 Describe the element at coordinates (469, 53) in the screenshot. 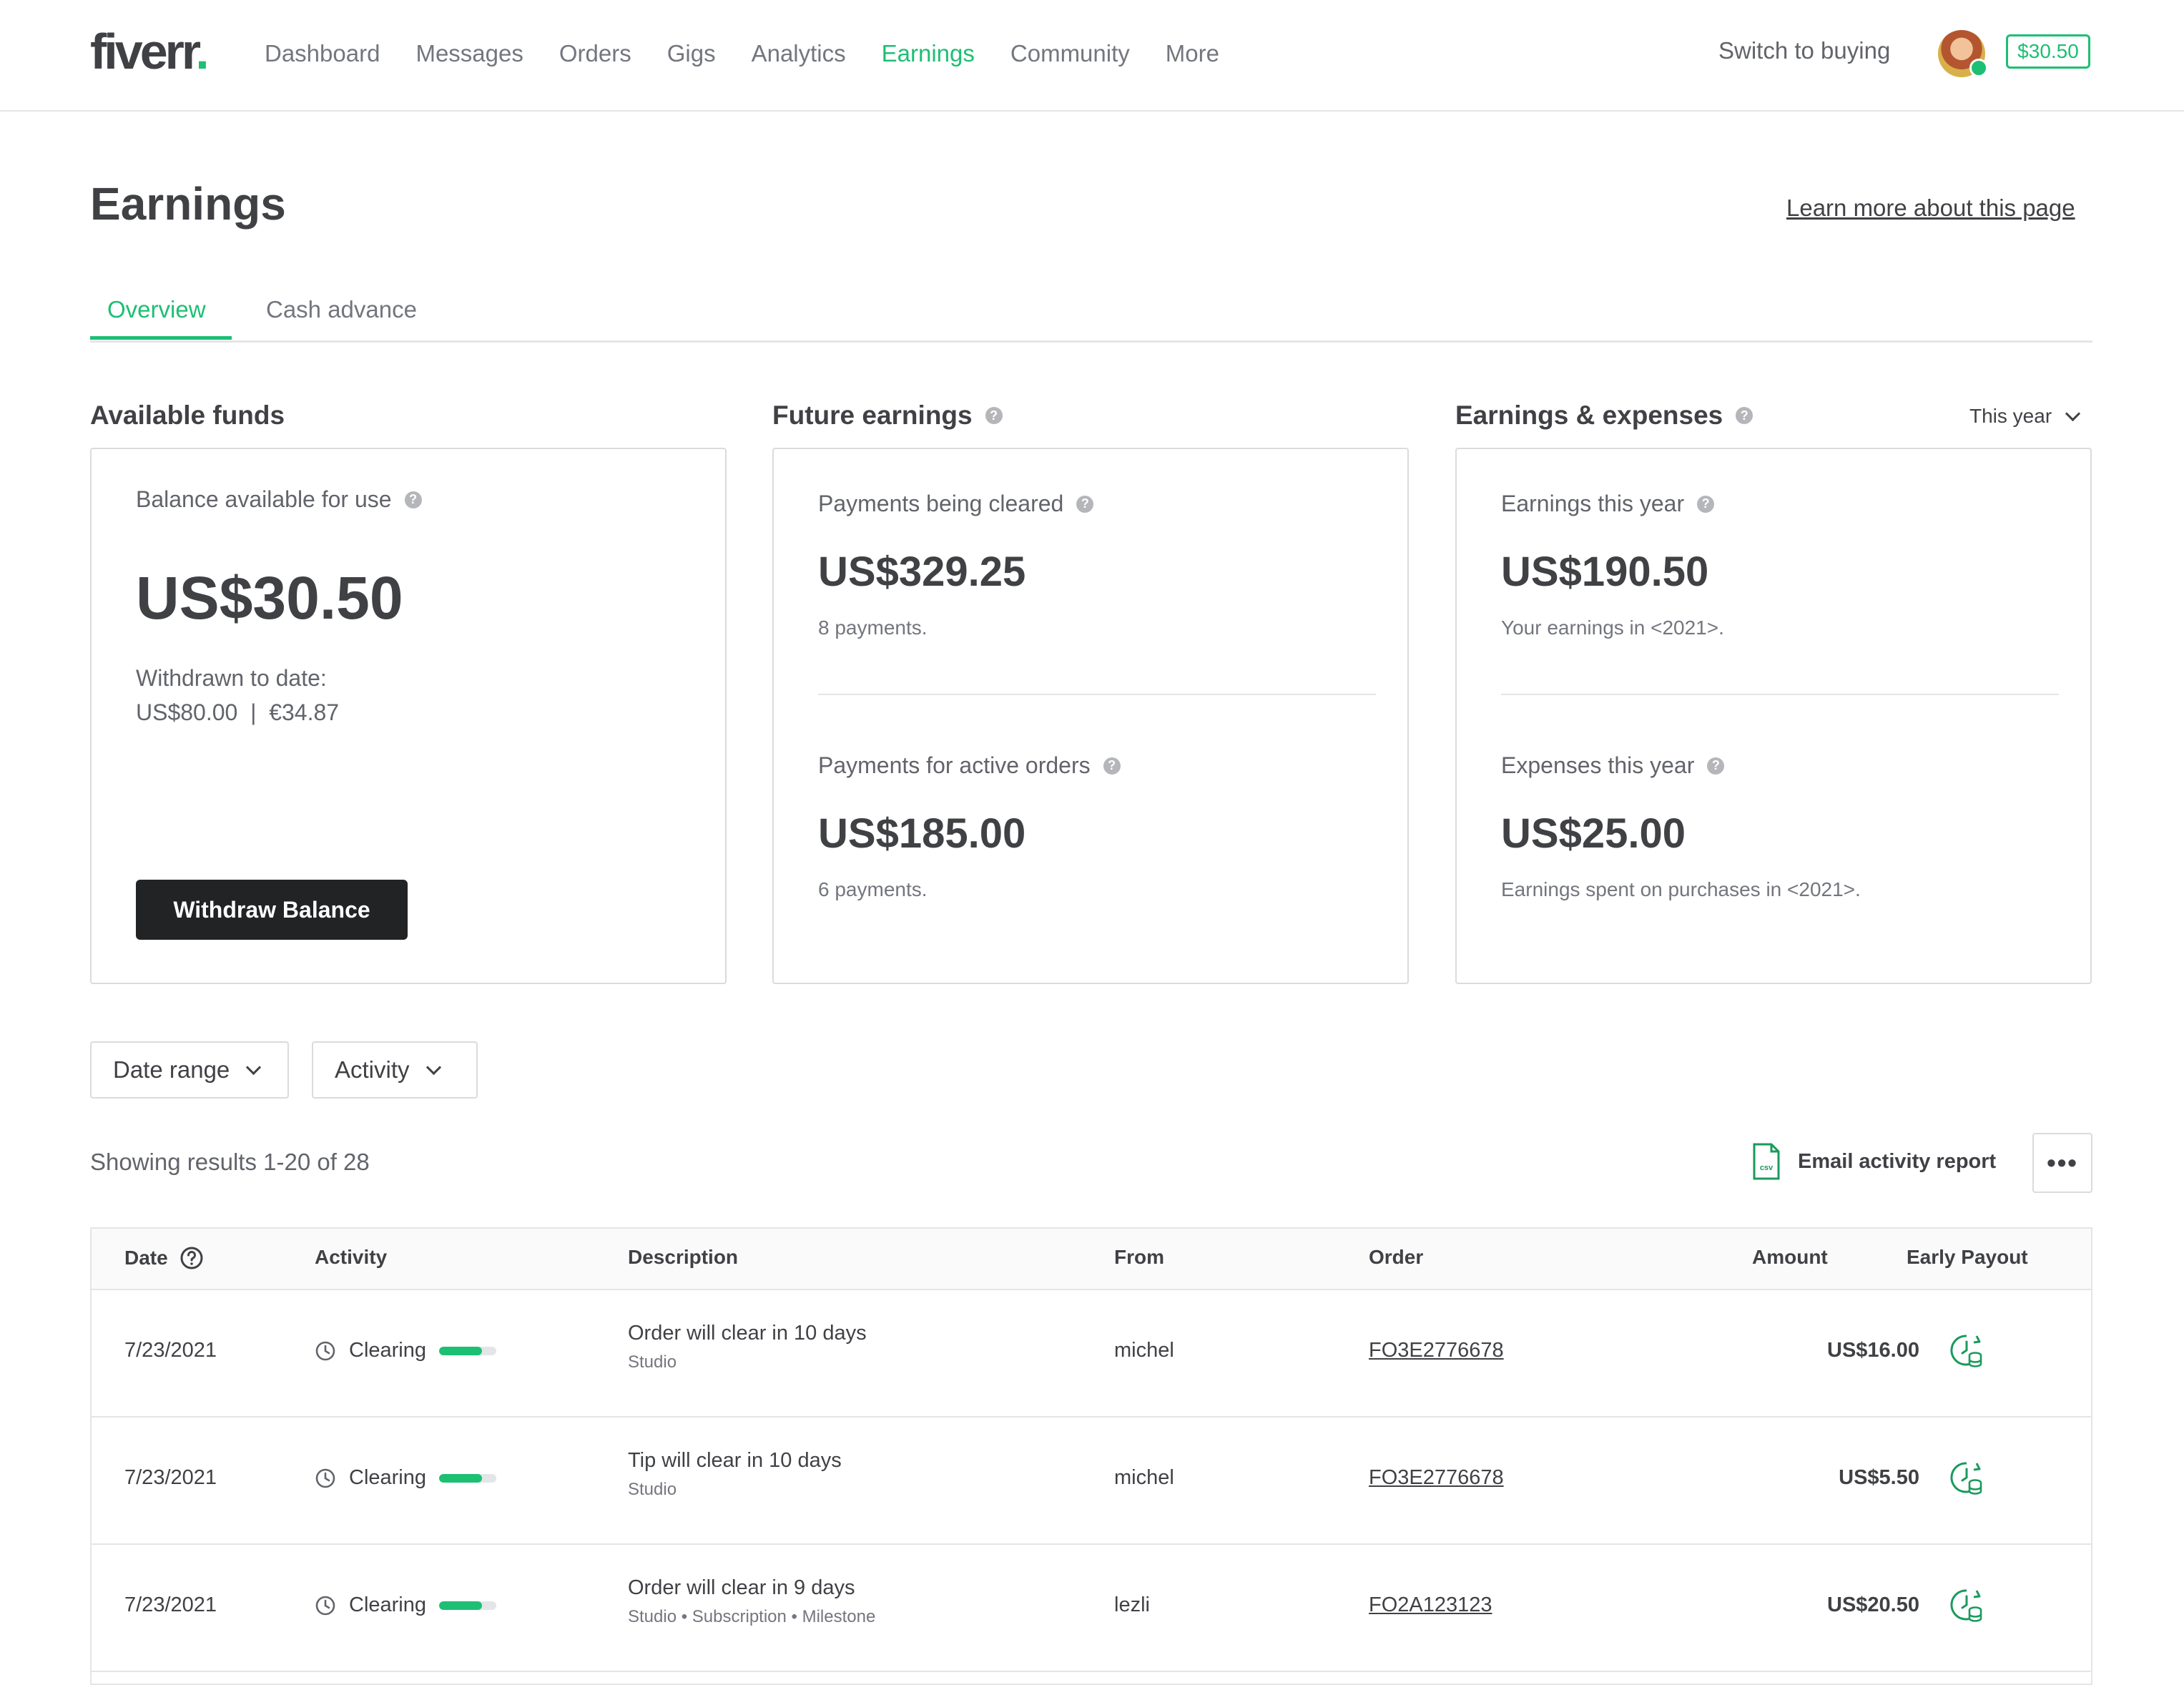

I see `nav-messages: Messages` at that location.